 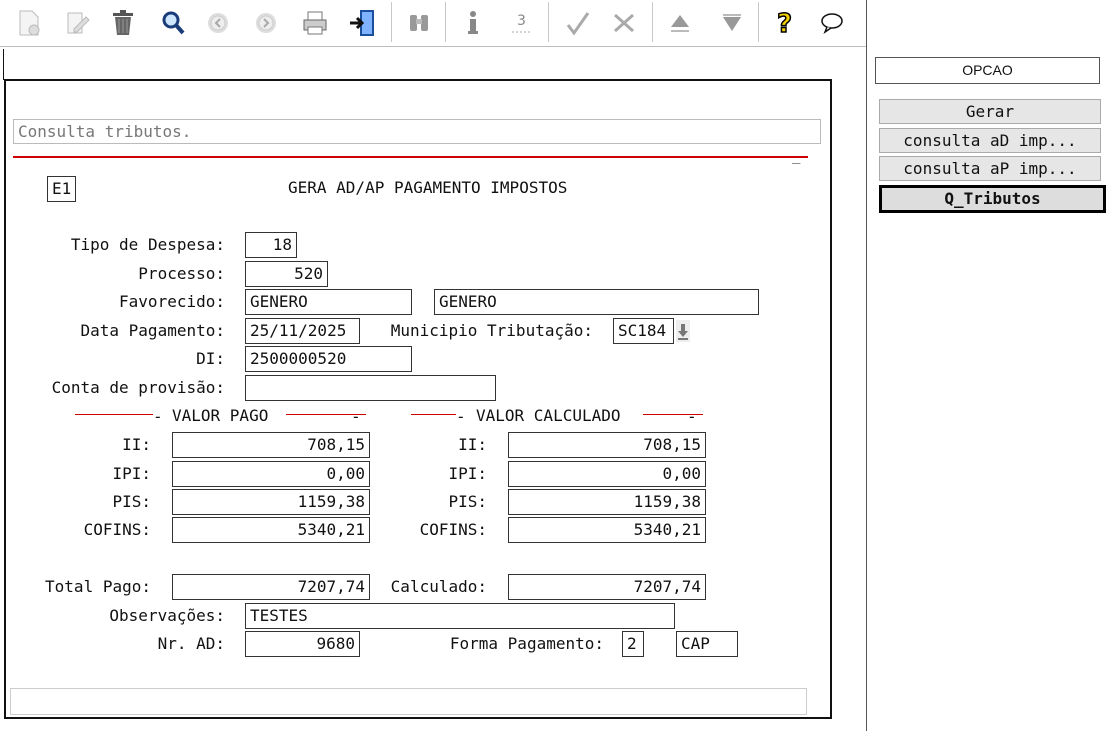 What do you see at coordinates (117, 529) in the screenshot?
I see `pago-cofins-label: COFINS:` at bounding box center [117, 529].